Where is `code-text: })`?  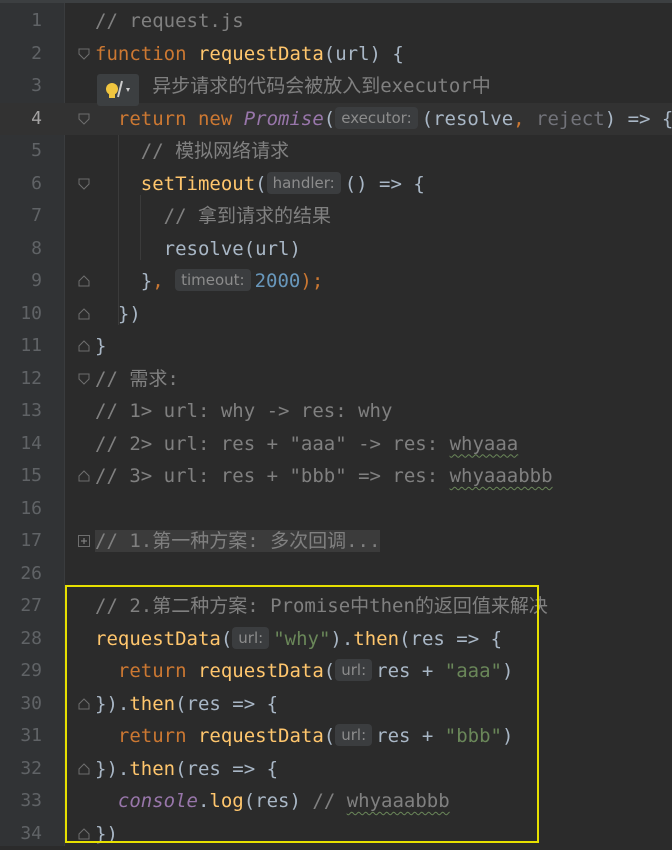 code-text: }) is located at coordinates (118, 314).